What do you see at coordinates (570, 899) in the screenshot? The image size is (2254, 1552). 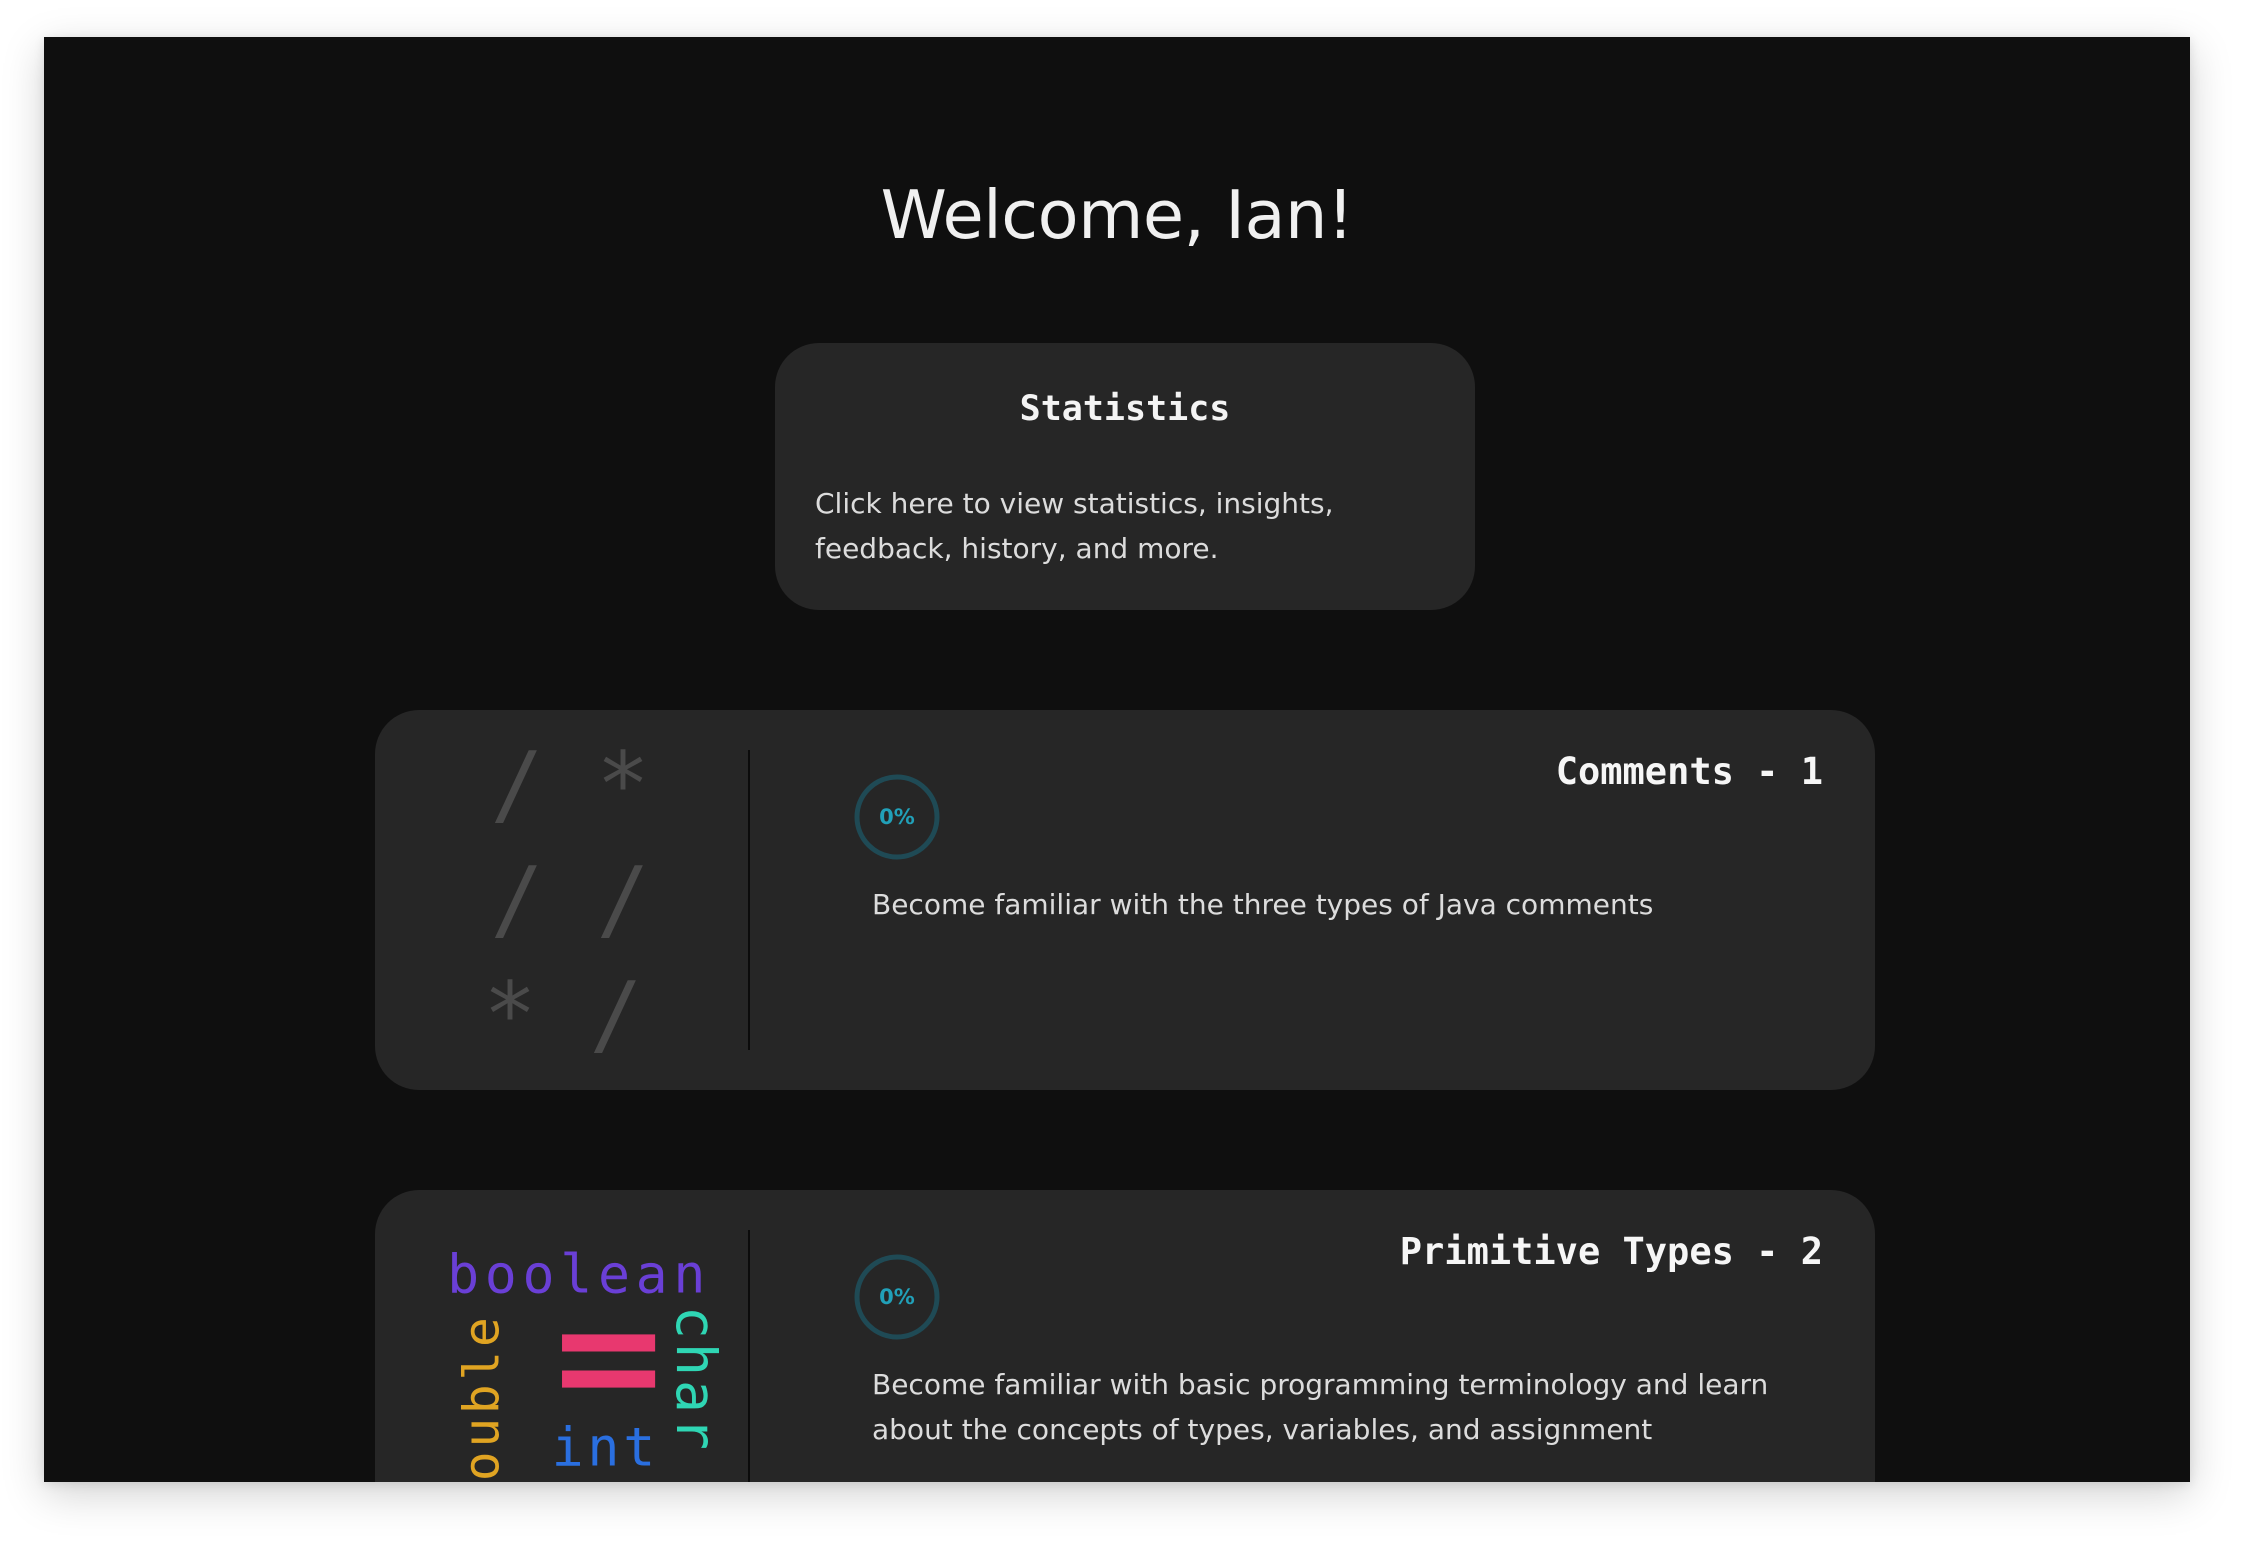 I see `comments-art-line-2: / /` at bounding box center [570, 899].